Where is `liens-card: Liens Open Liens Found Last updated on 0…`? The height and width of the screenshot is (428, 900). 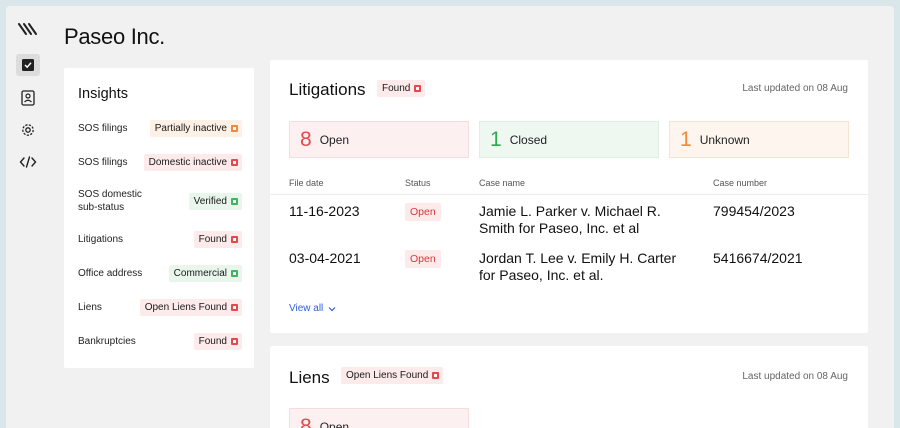
liens-card: Liens Open Liens Found Last updated on 0… is located at coordinates (569, 387).